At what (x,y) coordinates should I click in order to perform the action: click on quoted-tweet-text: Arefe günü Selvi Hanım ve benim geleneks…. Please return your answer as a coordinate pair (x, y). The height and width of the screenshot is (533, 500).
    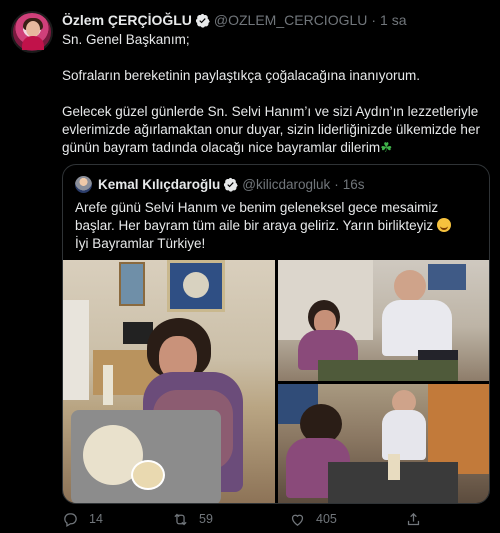
    Looking at the image, I should click on (277, 226).